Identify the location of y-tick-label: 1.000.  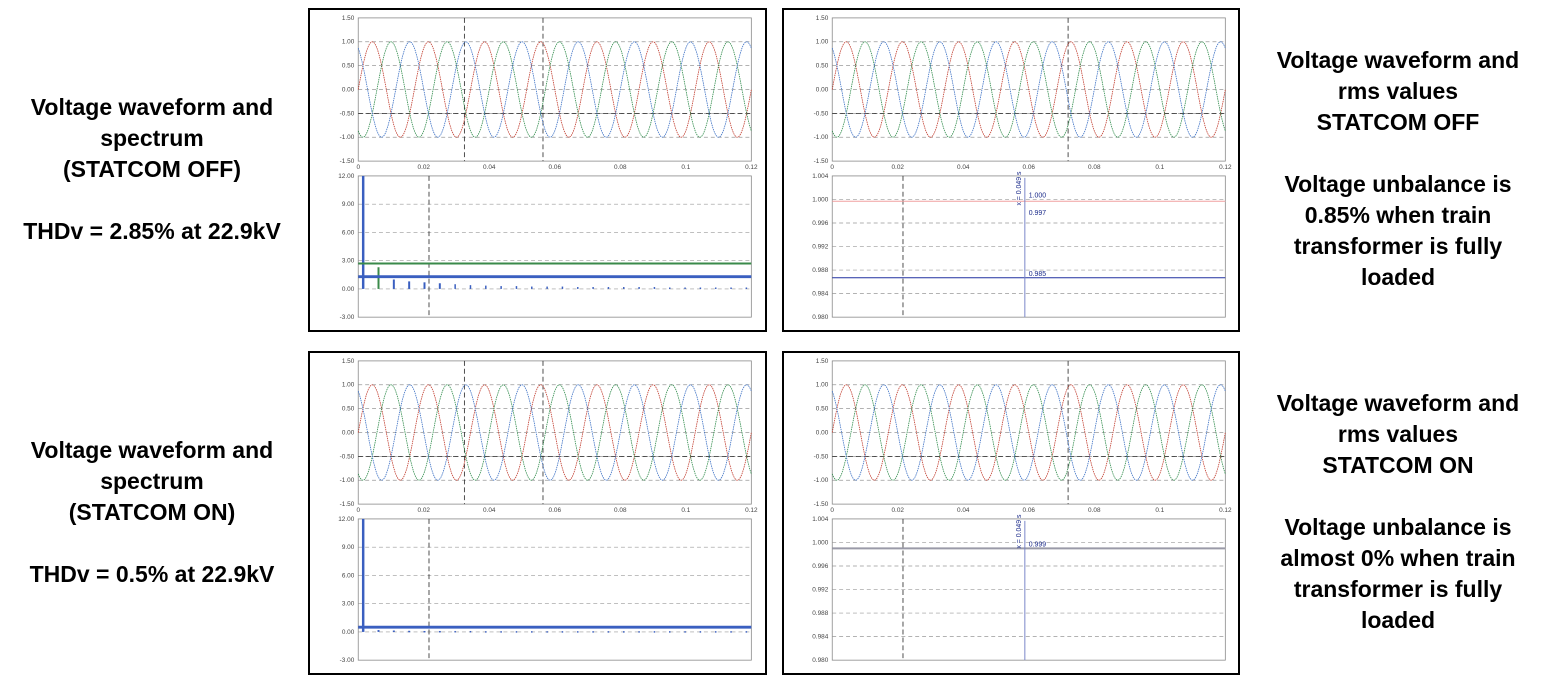
(820, 199).